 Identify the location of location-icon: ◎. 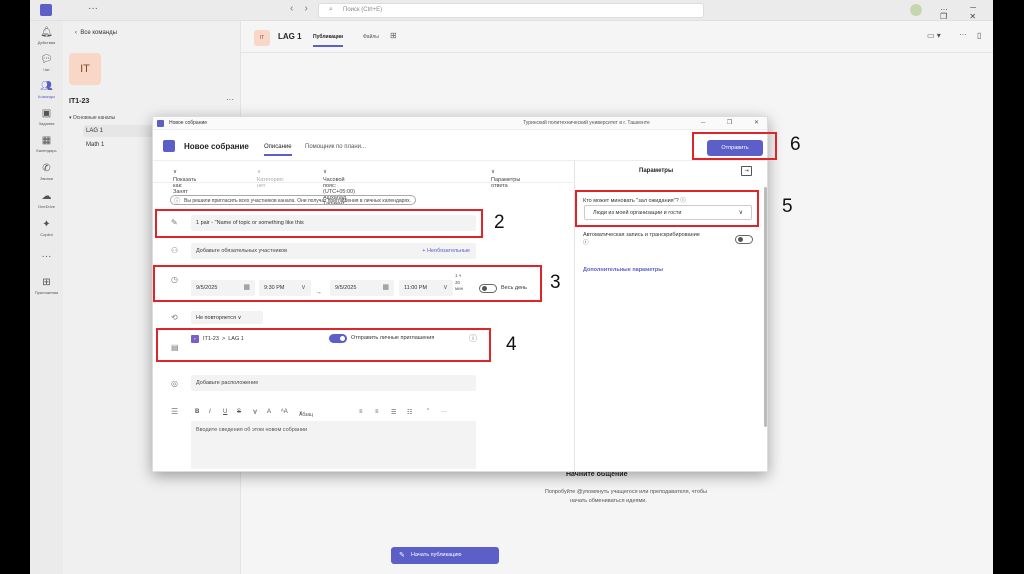
(174, 383).